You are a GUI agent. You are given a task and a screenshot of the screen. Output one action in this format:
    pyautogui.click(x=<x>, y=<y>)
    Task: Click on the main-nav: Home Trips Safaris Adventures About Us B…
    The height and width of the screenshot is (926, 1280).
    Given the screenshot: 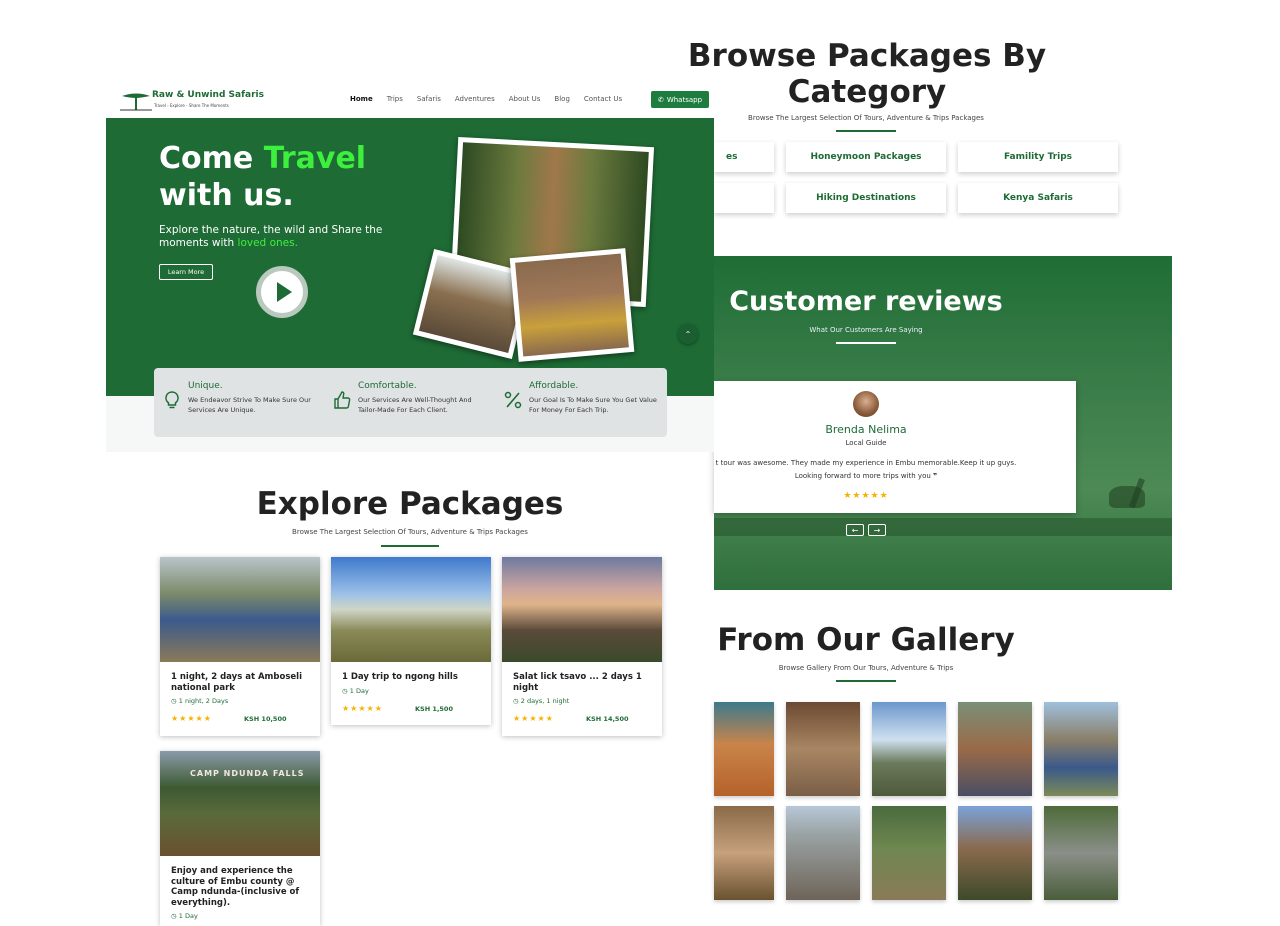 What is the action you would take?
    pyautogui.click(x=493, y=99)
    